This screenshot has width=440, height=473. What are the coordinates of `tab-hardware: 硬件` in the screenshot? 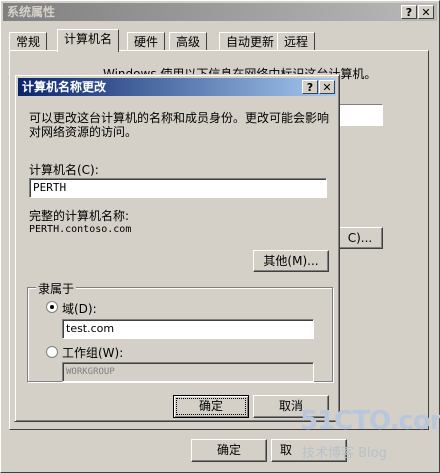 It's located at (146, 41).